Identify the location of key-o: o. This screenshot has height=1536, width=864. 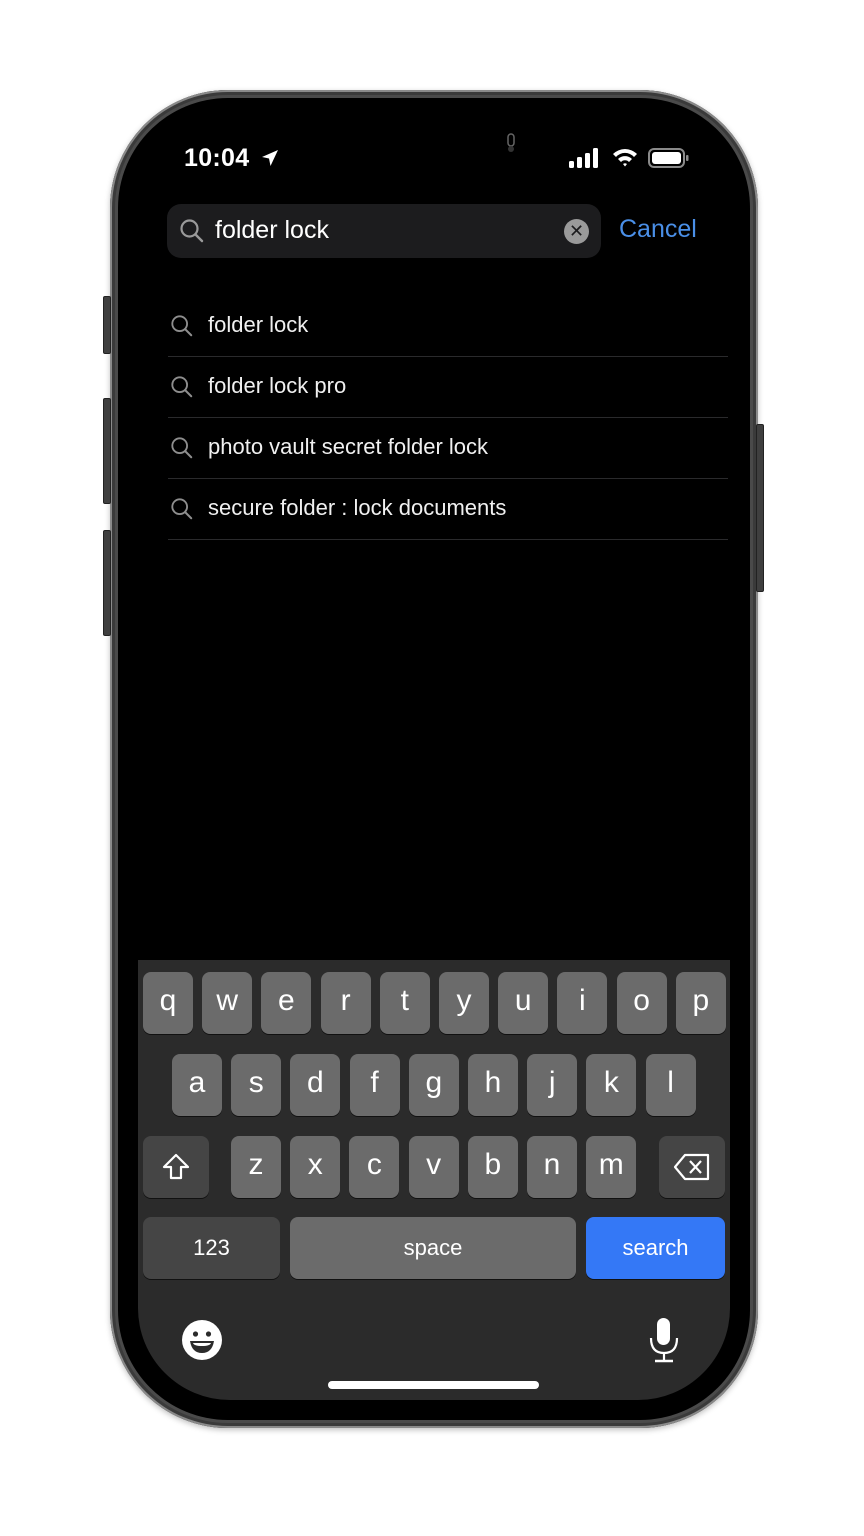
(641, 1003).